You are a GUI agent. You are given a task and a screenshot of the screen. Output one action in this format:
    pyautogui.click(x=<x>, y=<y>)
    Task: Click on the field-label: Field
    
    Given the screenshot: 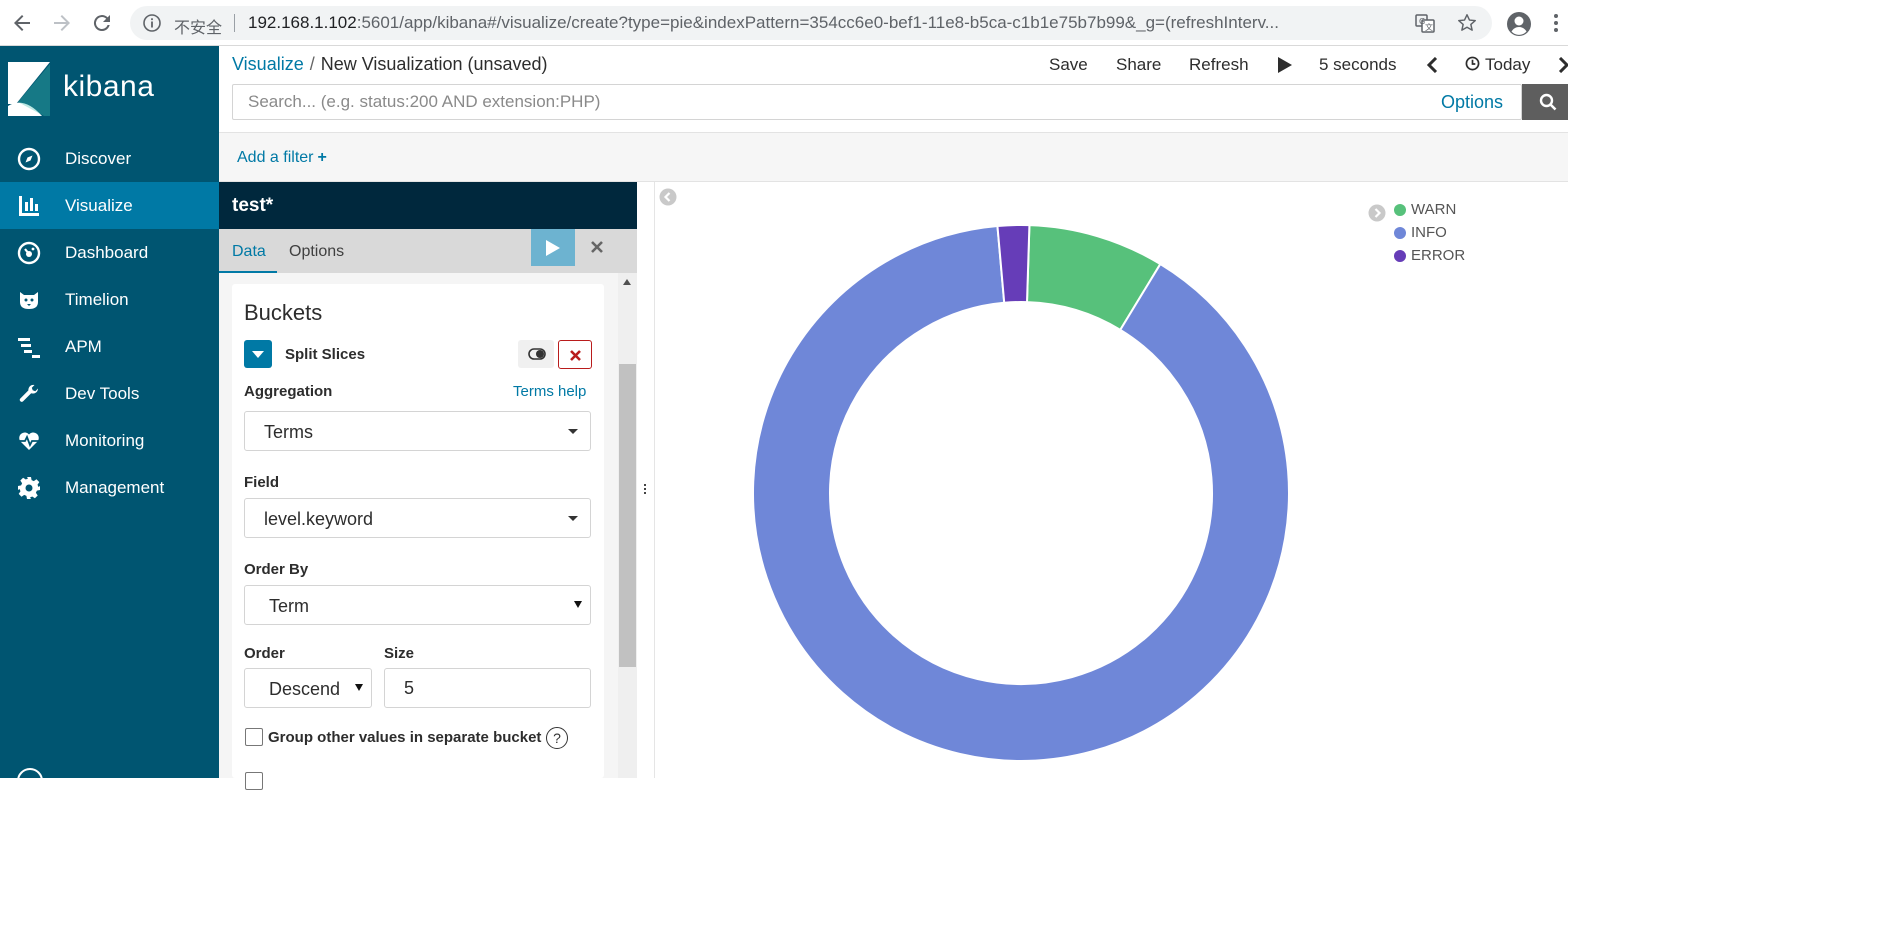 What is the action you would take?
    pyautogui.click(x=262, y=482)
    